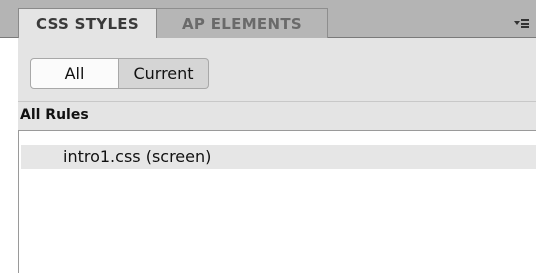 The width and height of the screenshot is (536, 273). I want to click on current-mode-button: Current, so click(164, 73).